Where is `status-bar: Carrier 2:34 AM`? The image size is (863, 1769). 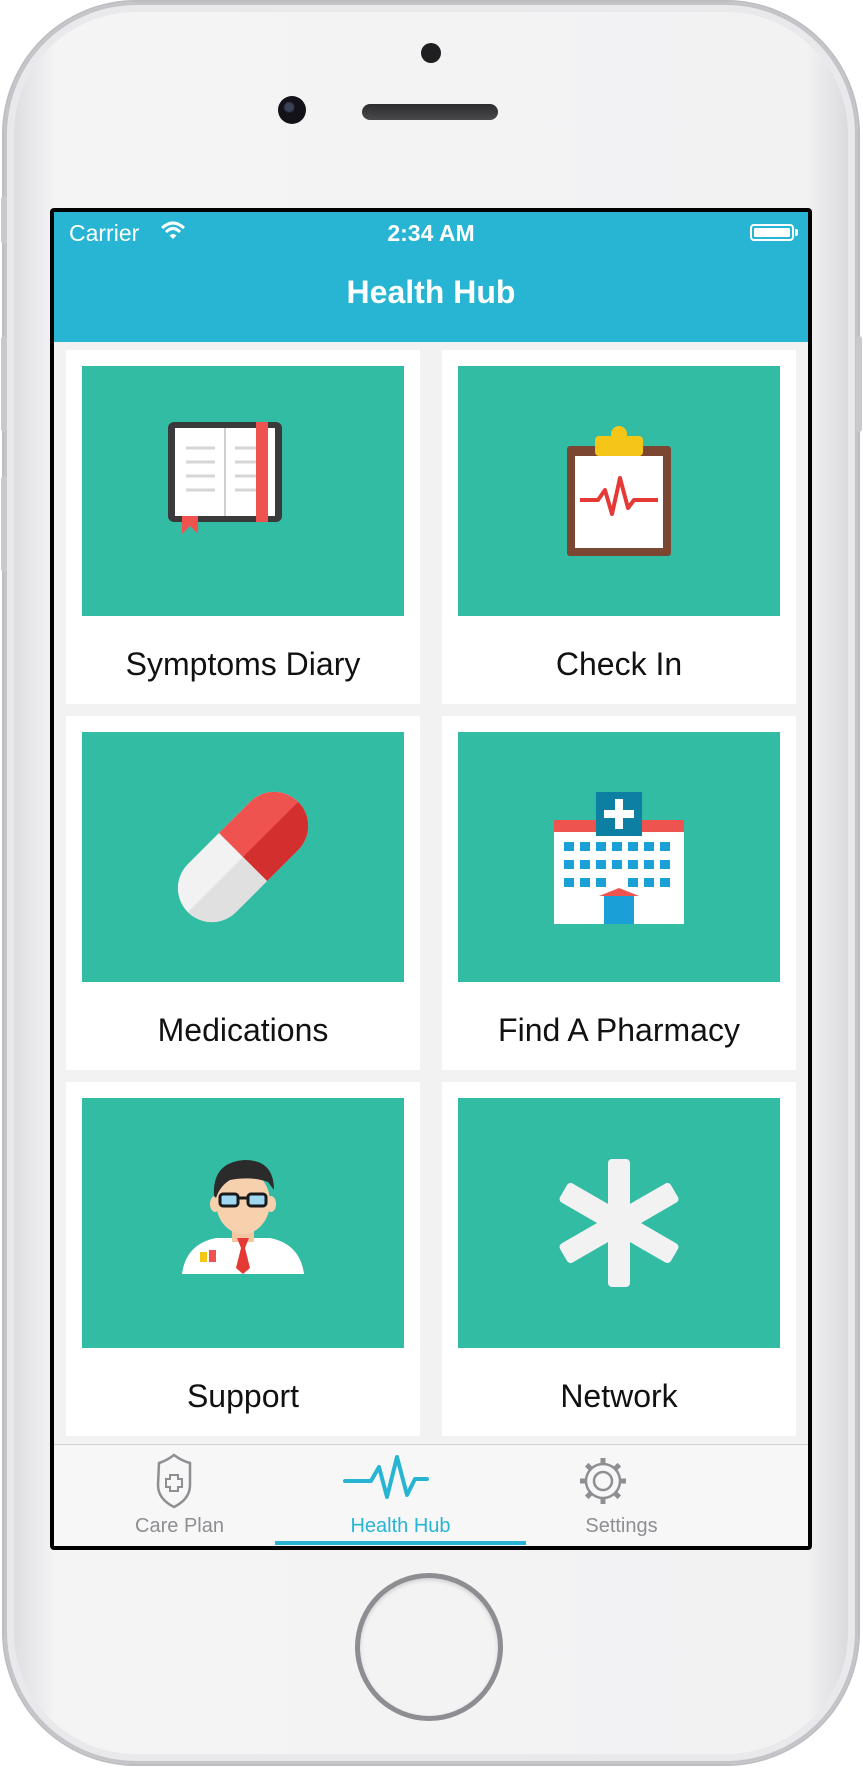
status-bar: Carrier 2:34 AM is located at coordinates (431, 232).